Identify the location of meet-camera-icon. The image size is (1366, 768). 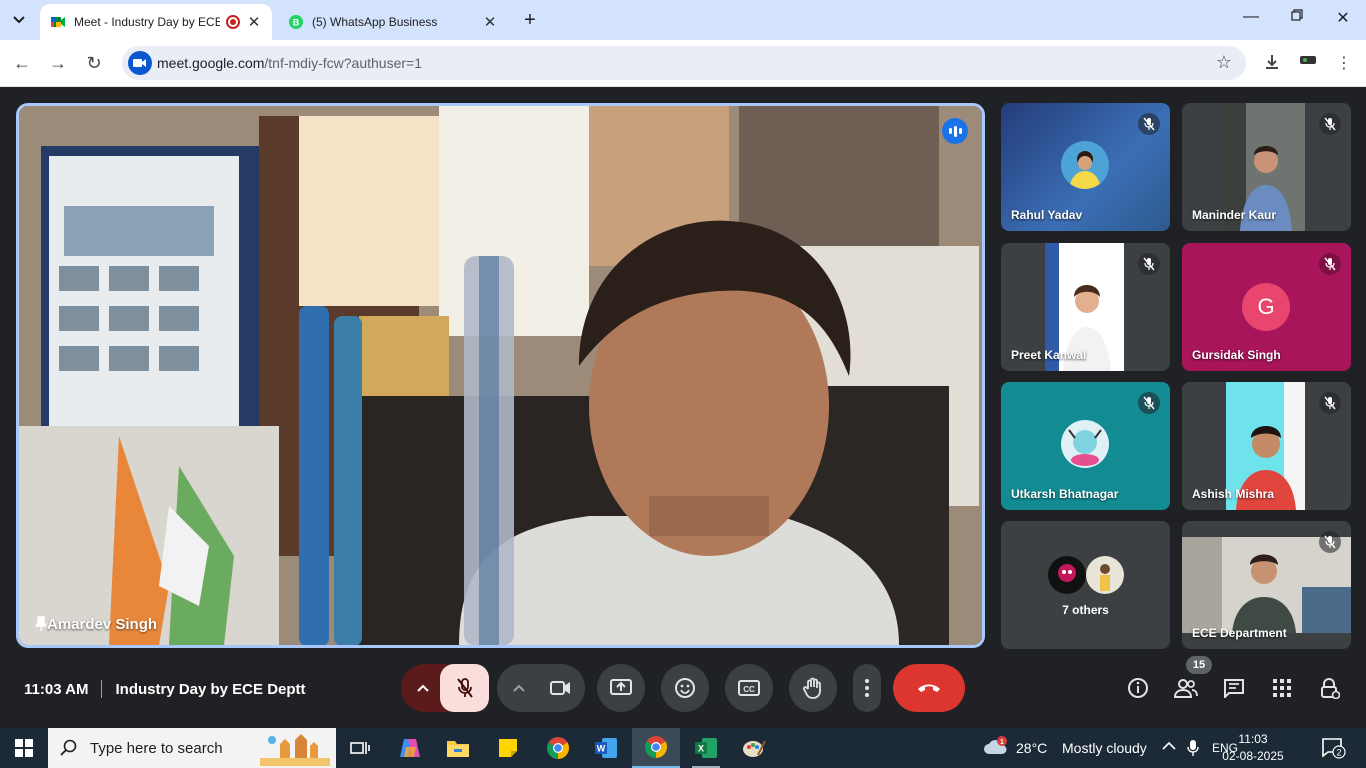
(140, 63).